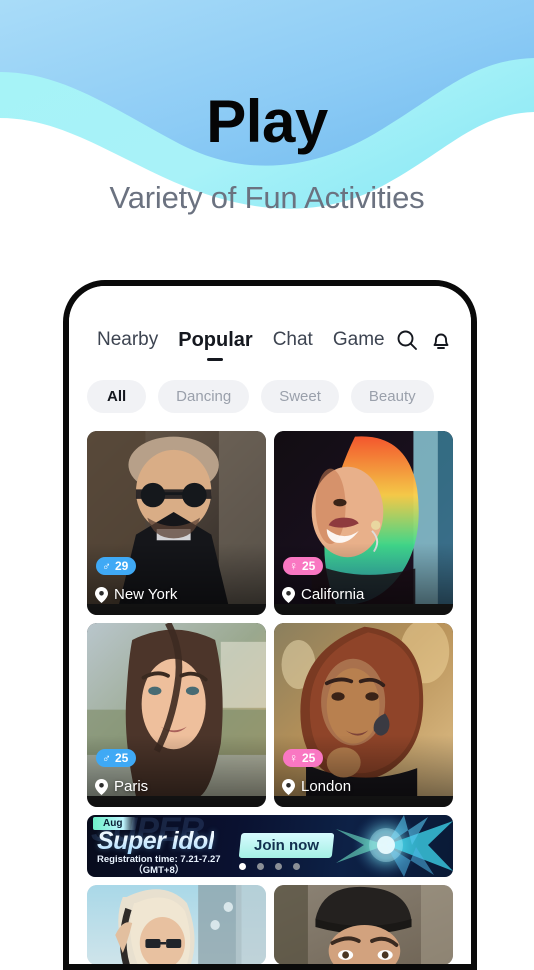  Describe the element at coordinates (270, 323) in the screenshot. I see `top-tab-bar: Nearby Popular Chat Game` at that location.